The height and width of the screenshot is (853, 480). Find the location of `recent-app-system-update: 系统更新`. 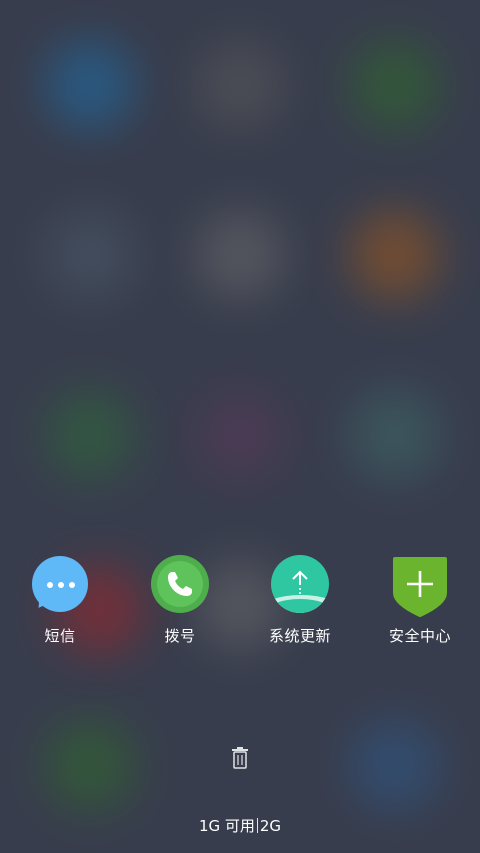

recent-app-system-update: 系统更新 is located at coordinates (300, 600).